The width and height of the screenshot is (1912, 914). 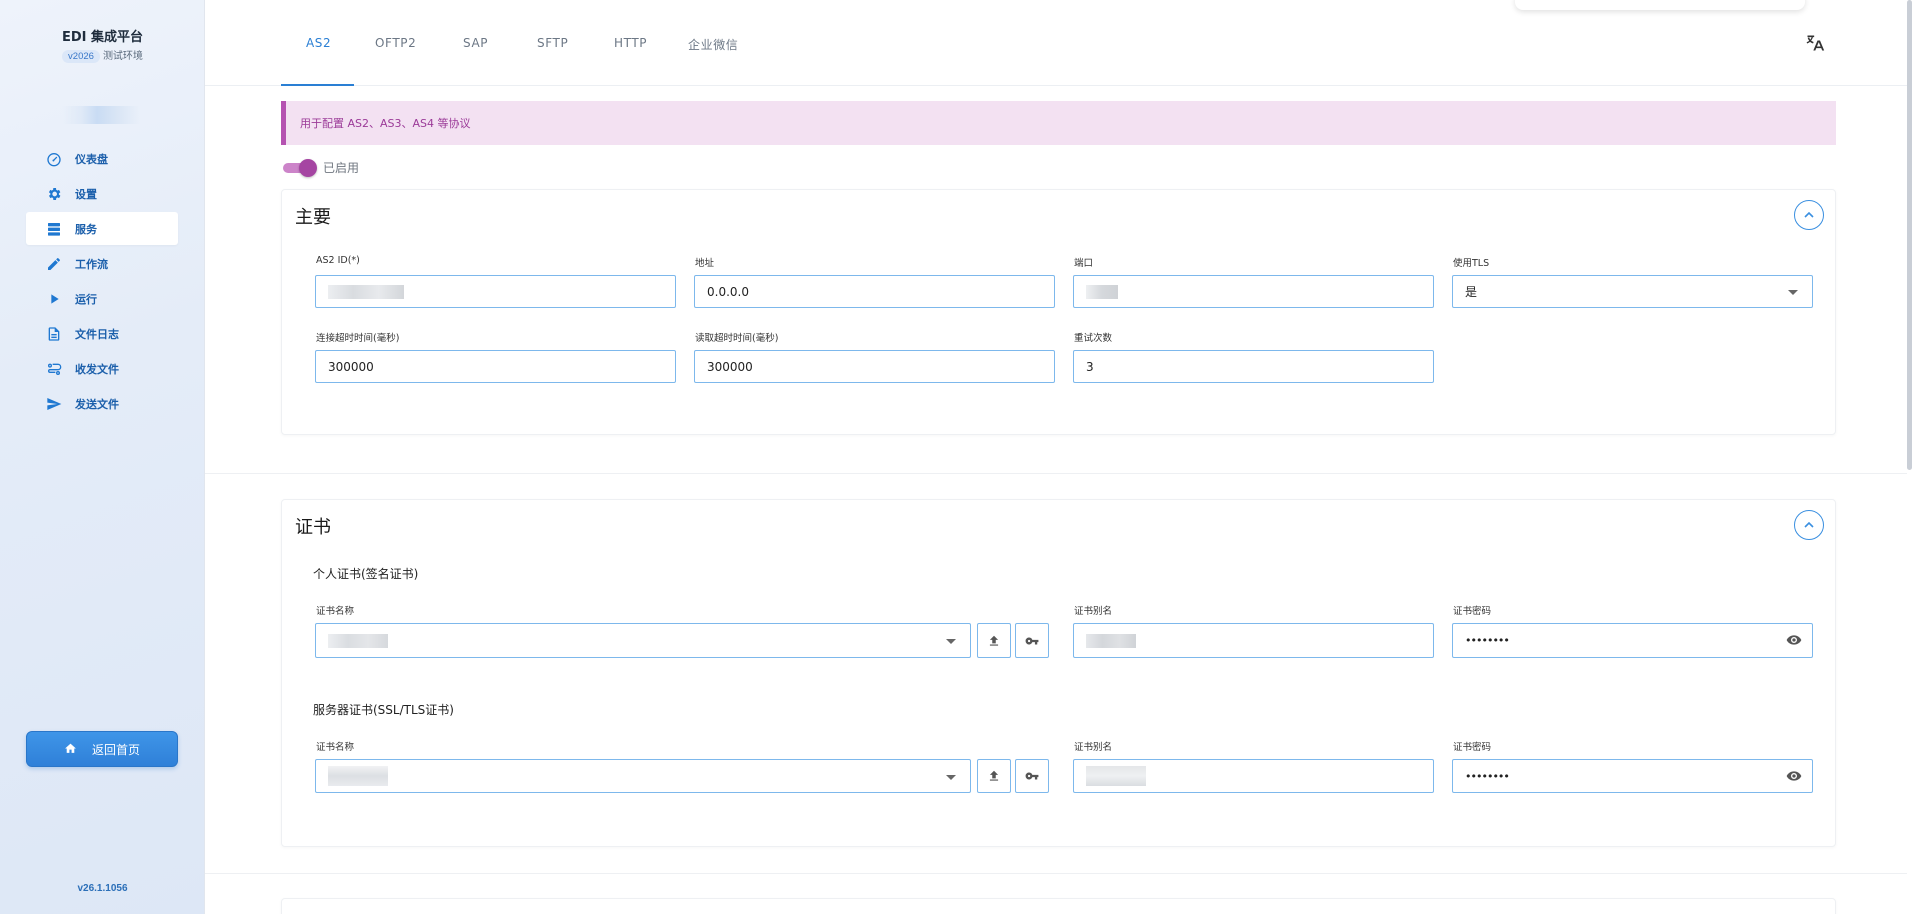 I want to click on toggle-label: 已启用, so click(x=341, y=168).